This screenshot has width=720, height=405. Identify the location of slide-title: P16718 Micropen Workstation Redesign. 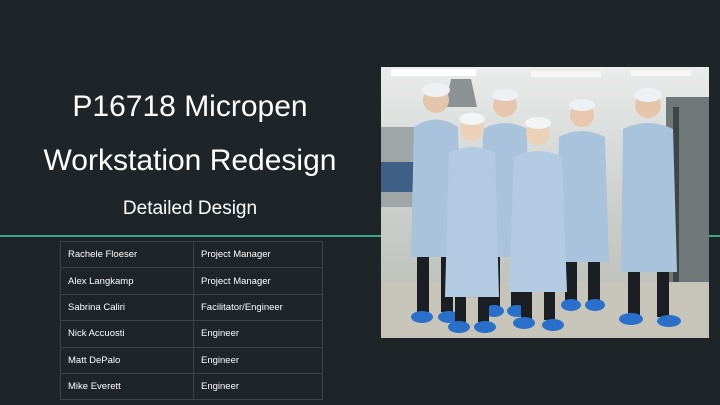
(190, 134).